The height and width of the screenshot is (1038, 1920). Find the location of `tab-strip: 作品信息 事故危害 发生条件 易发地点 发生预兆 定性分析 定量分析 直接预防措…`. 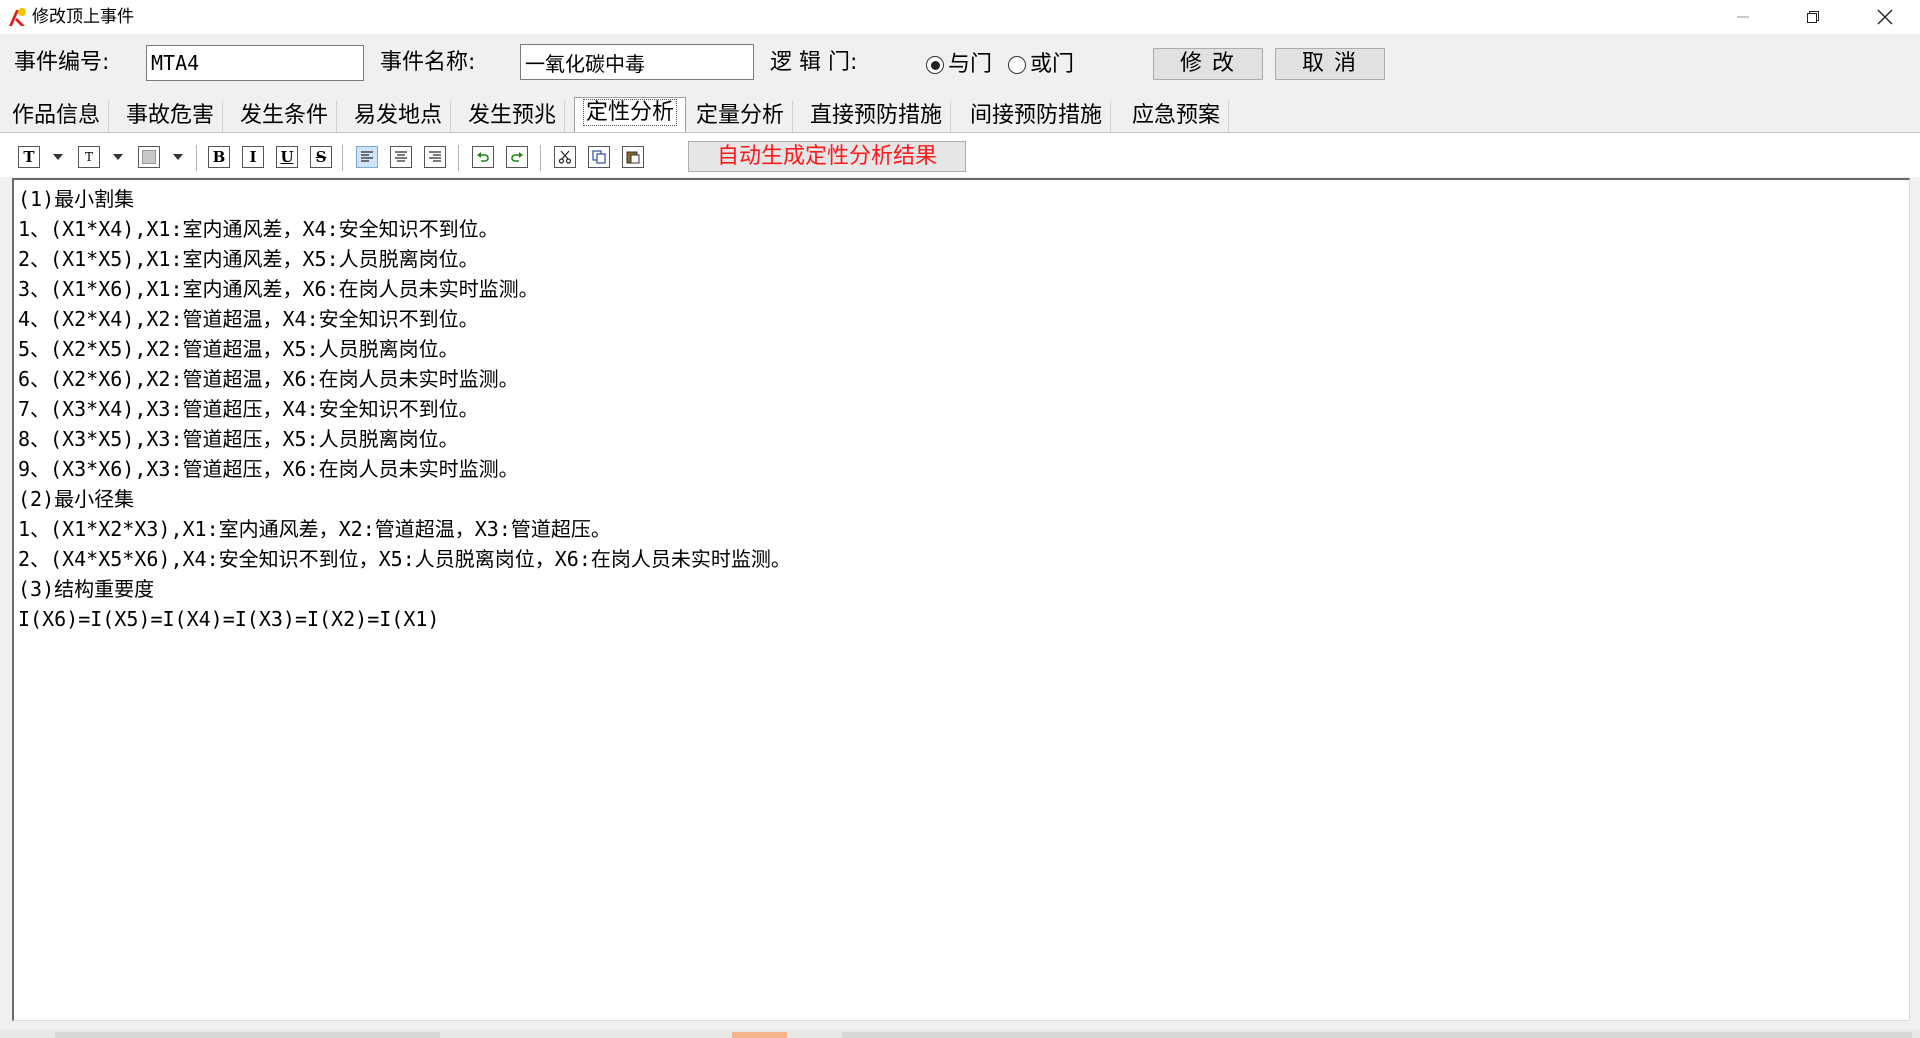

tab-strip: 作品信息 事故危害 发生条件 易发地点 发生预兆 定性分析 定量分析 直接预防措… is located at coordinates (960, 115).